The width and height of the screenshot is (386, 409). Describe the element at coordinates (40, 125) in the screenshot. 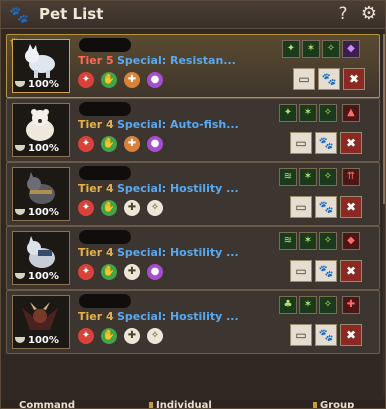

I see `polar-bear-portrait-icon` at that location.